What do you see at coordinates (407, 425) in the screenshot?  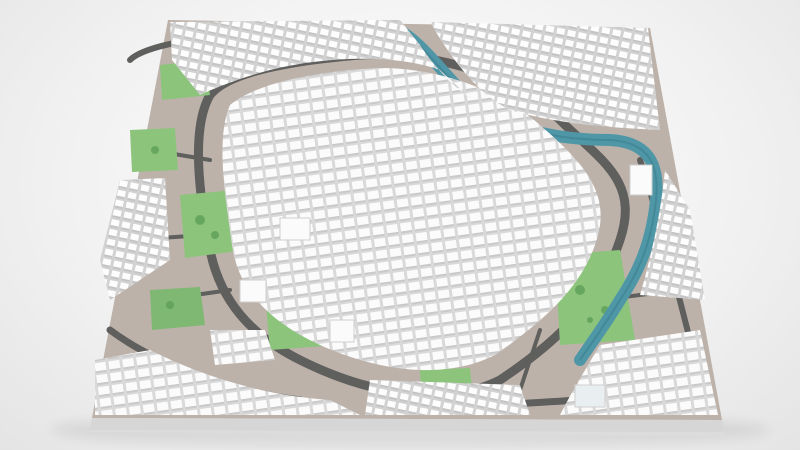 I see `base-front-edge` at bounding box center [407, 425].